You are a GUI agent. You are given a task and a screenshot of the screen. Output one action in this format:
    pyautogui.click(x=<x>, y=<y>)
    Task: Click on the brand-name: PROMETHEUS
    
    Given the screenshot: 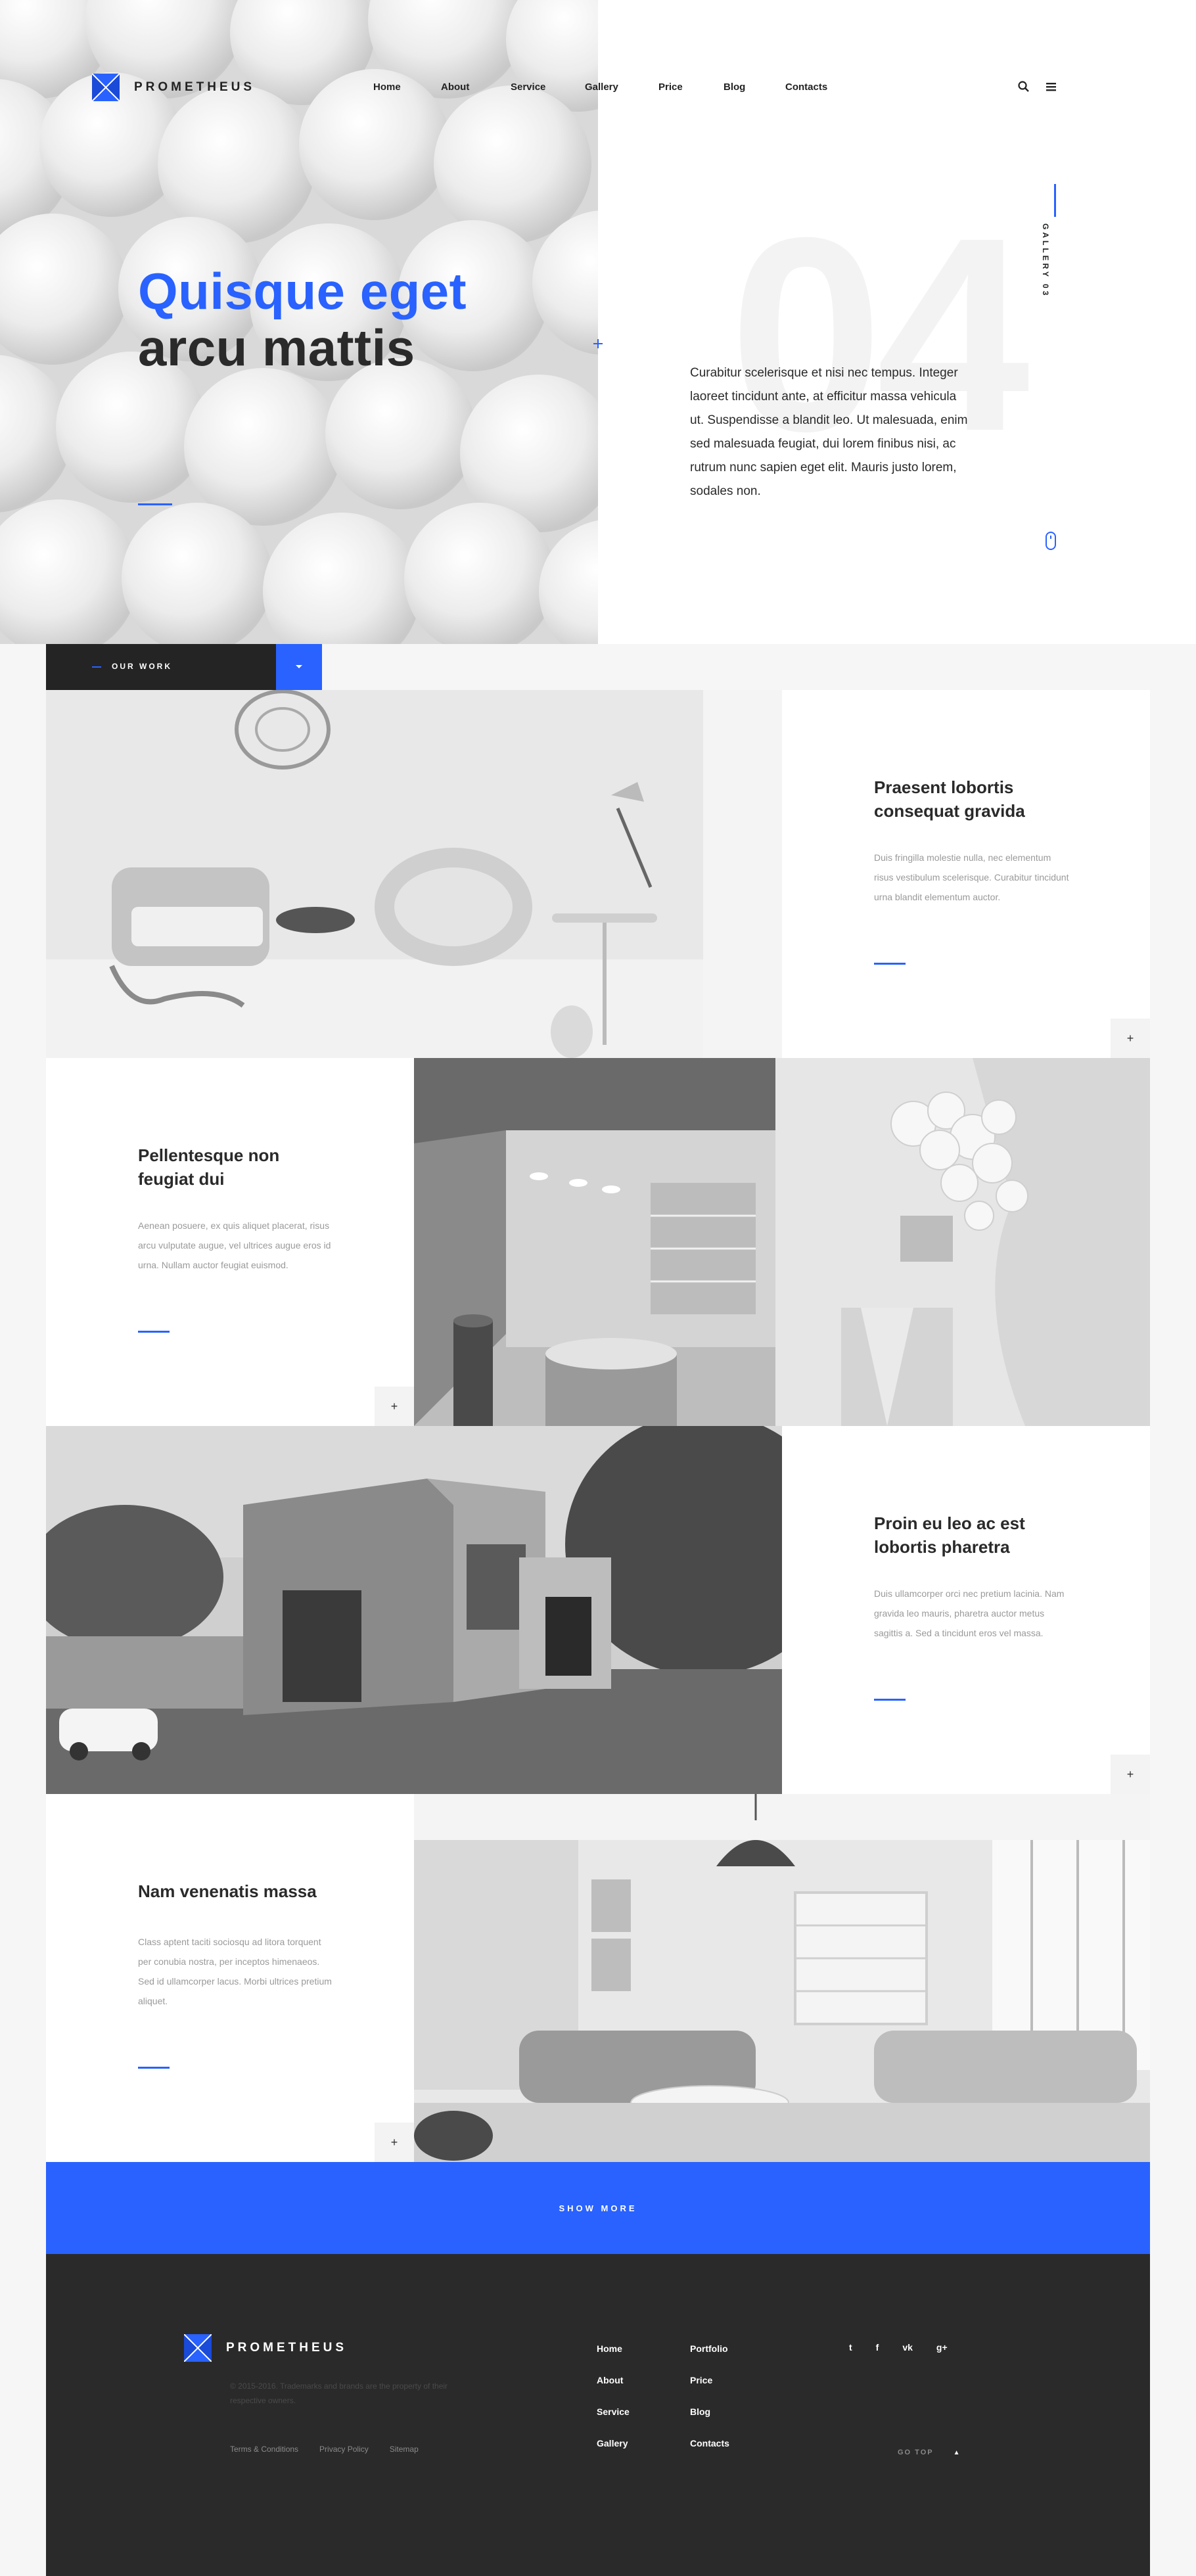 What is the action you would take?
    pyautogui.click(x=195, y=87)
    